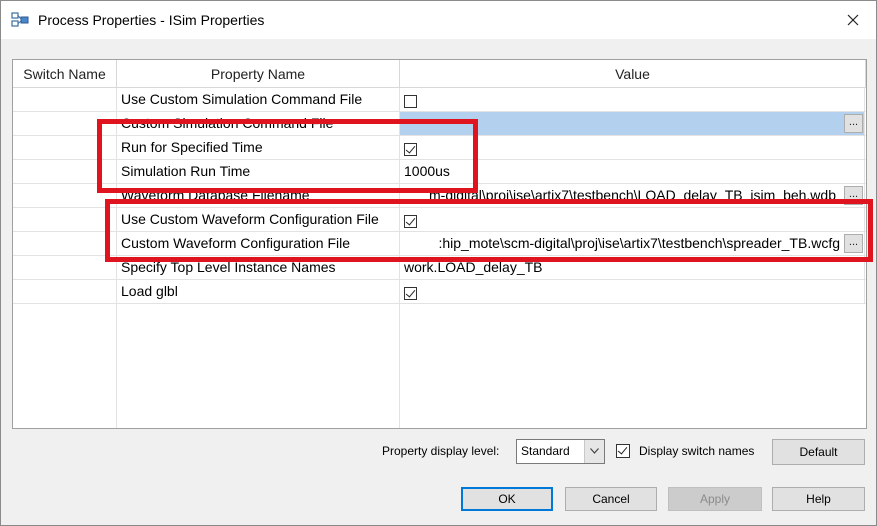 The height and width of the screenshot is (526, 877). I want to click on property-name-cell: Load glbl, so click(258, 291).